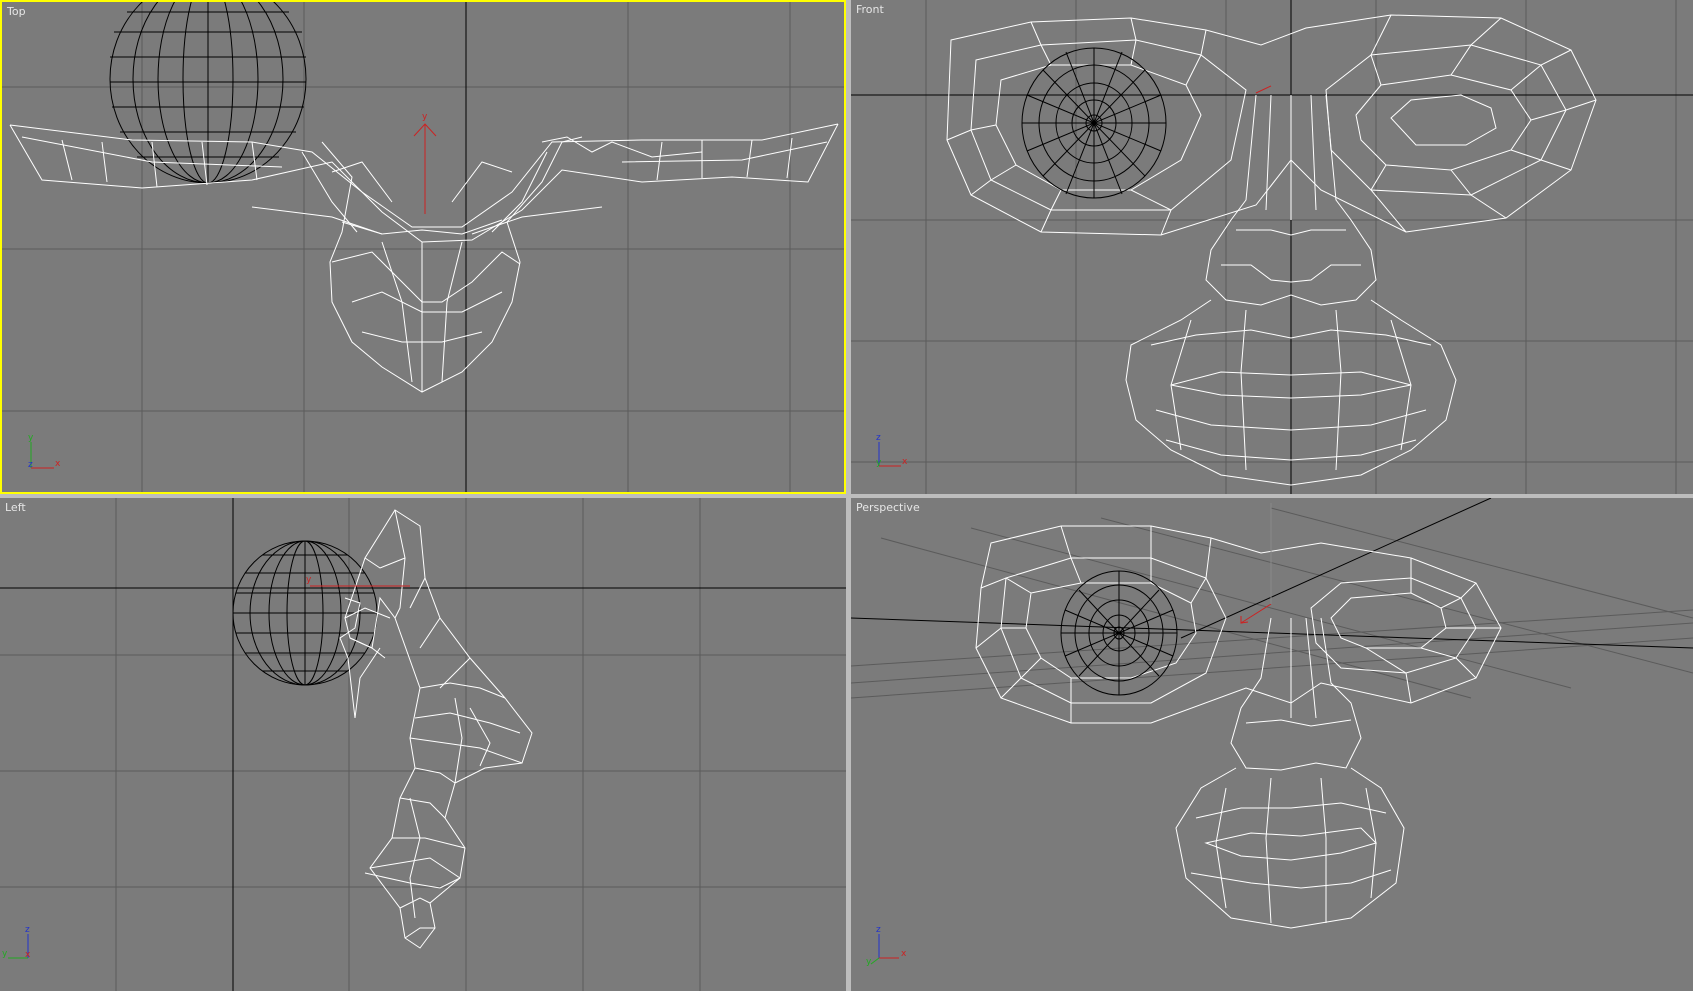 The image size is (1693, 991). I want to click on eyeball-wireframe-front, so click(1094, 123).